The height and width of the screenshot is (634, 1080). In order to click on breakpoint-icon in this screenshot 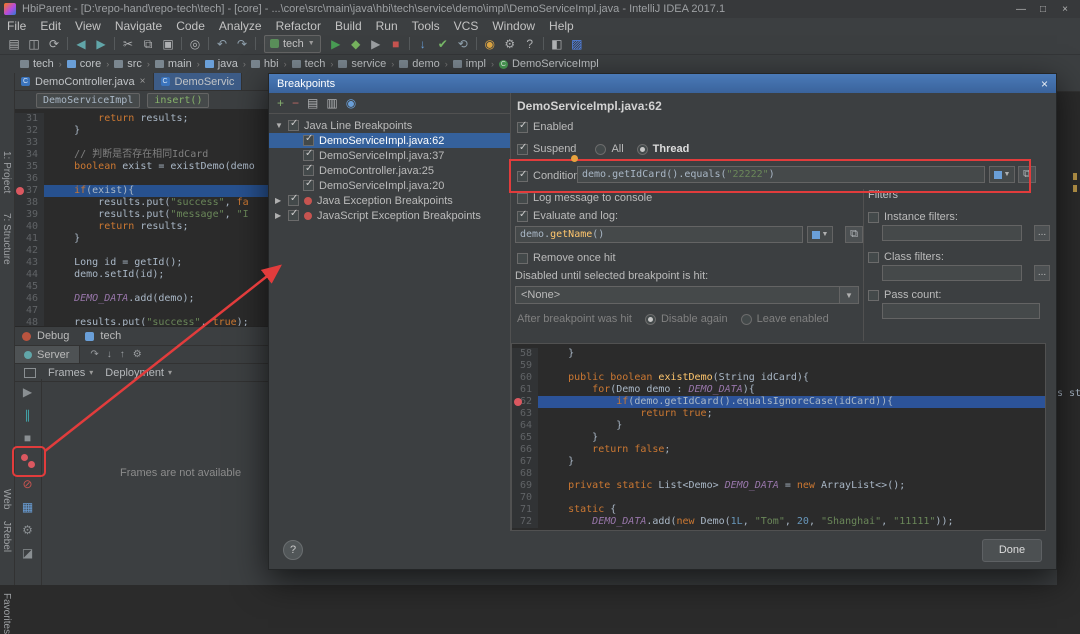, I will do `click(20, 191)`.